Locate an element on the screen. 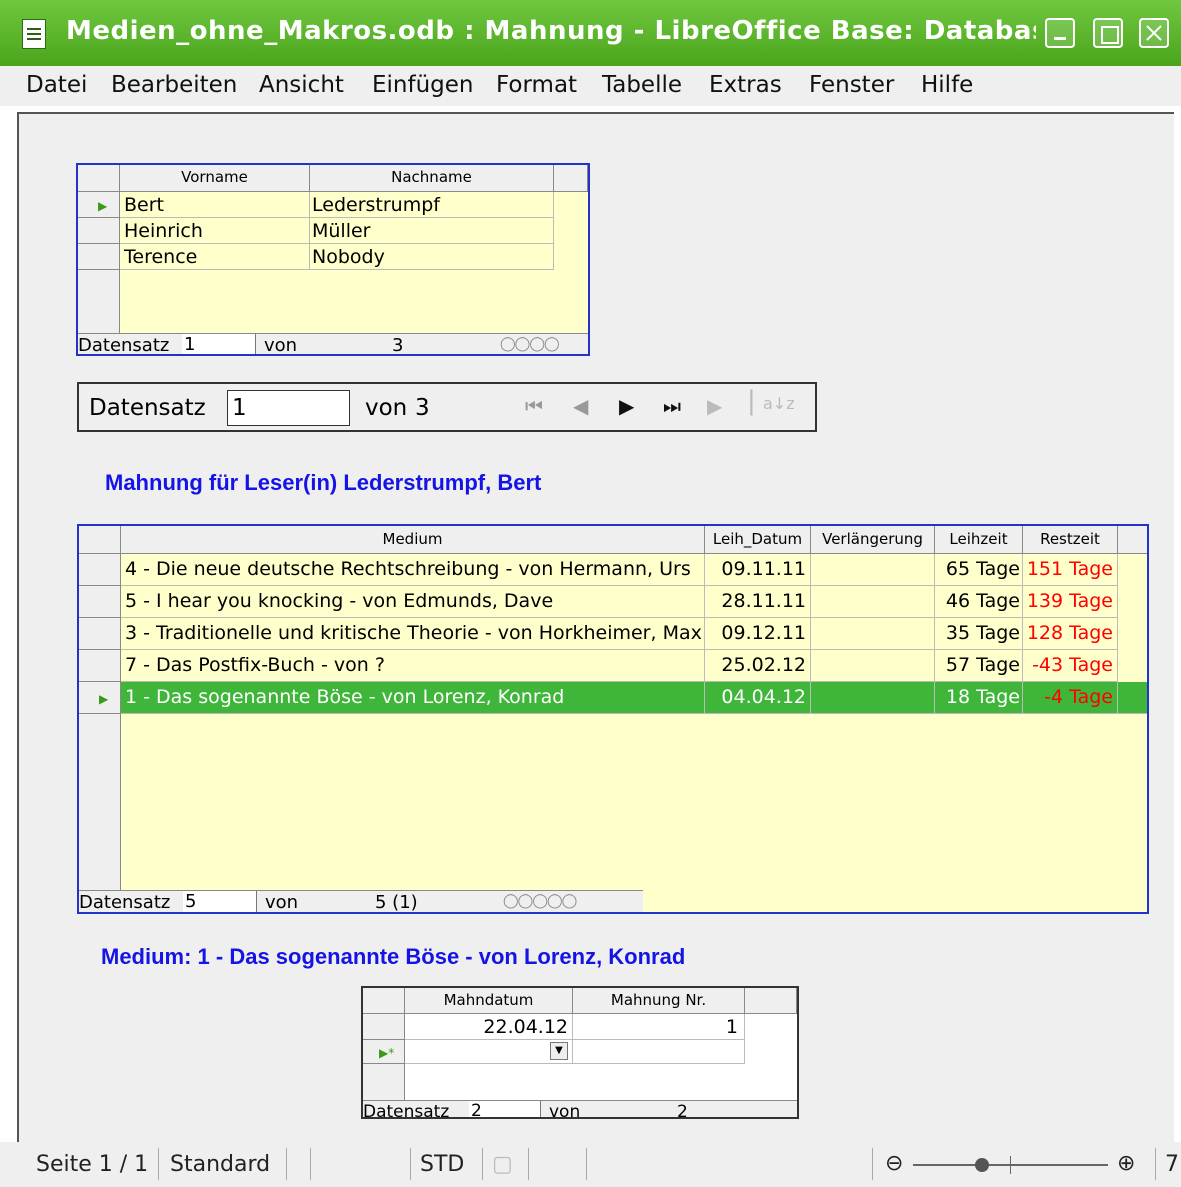 The width and height of the screenshot is (1181, 1187). record-total: 3 is located at coordinates (398, 345).